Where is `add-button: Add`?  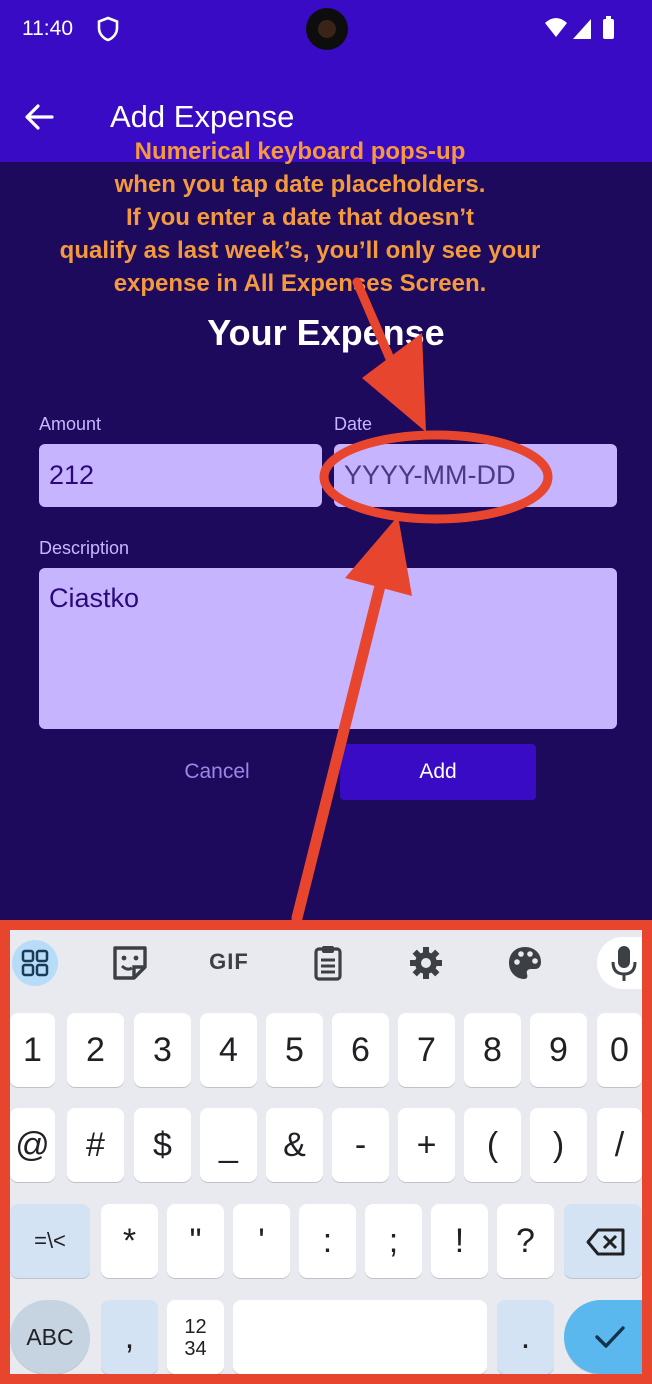 add-button: Add is located at coordinates (438, 772).